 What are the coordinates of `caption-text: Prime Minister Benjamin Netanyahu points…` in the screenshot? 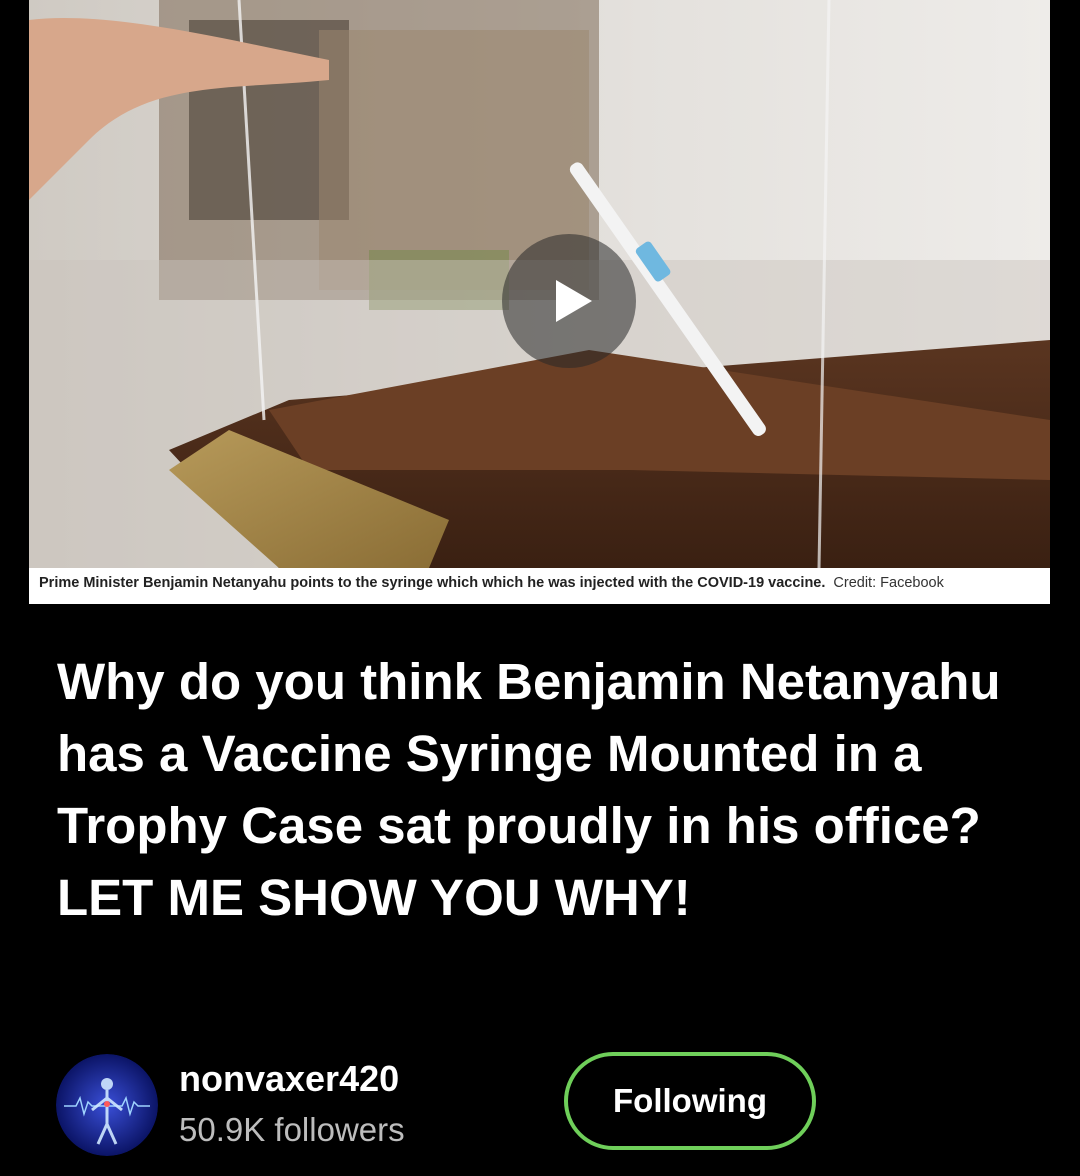 It's located at (432, 583).